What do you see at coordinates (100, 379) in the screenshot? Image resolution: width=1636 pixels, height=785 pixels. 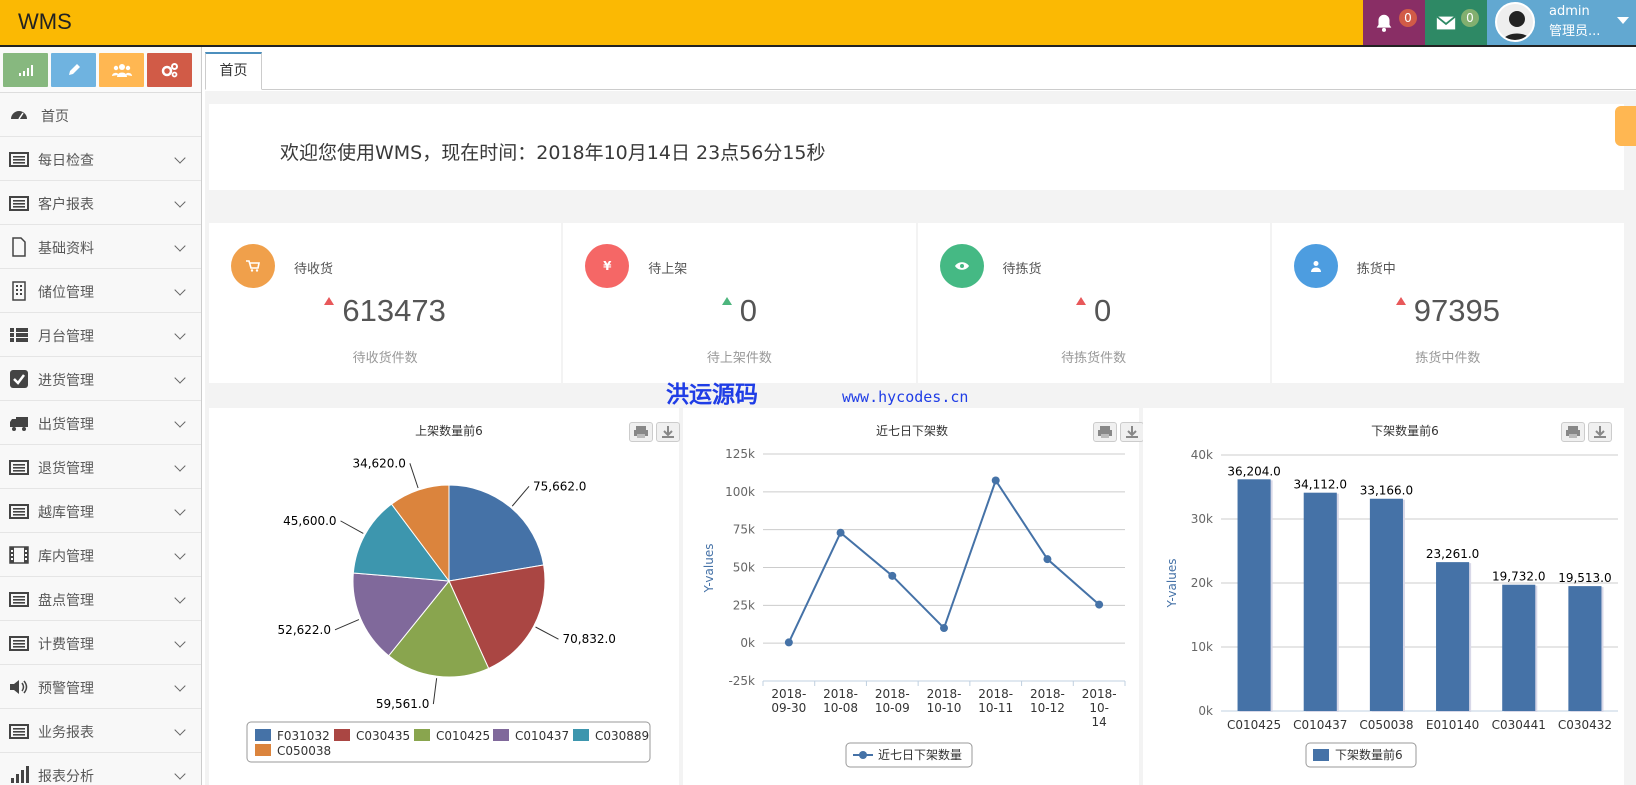 I see `sidebar-item-6: 进货管理` at bounding box center [100, 379].